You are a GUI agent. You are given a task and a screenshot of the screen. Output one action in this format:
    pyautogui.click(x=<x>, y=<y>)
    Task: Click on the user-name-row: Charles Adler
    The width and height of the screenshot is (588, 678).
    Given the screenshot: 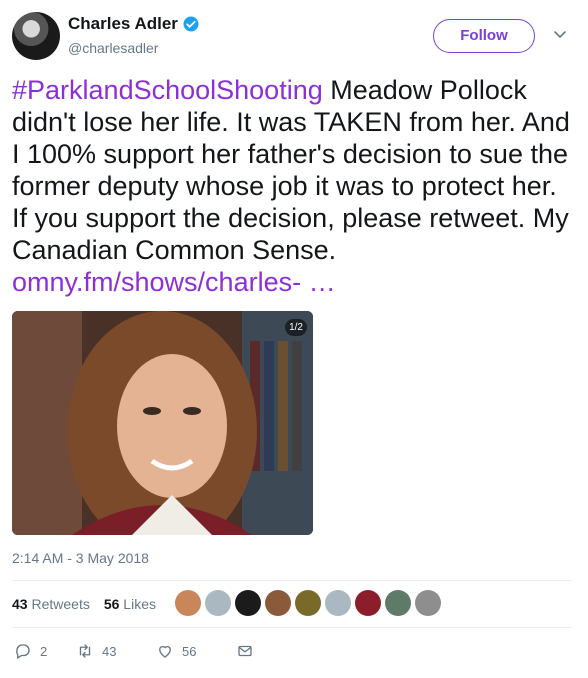 What is the action you would take?
    pyautogui.click(x=134, y=24)
    